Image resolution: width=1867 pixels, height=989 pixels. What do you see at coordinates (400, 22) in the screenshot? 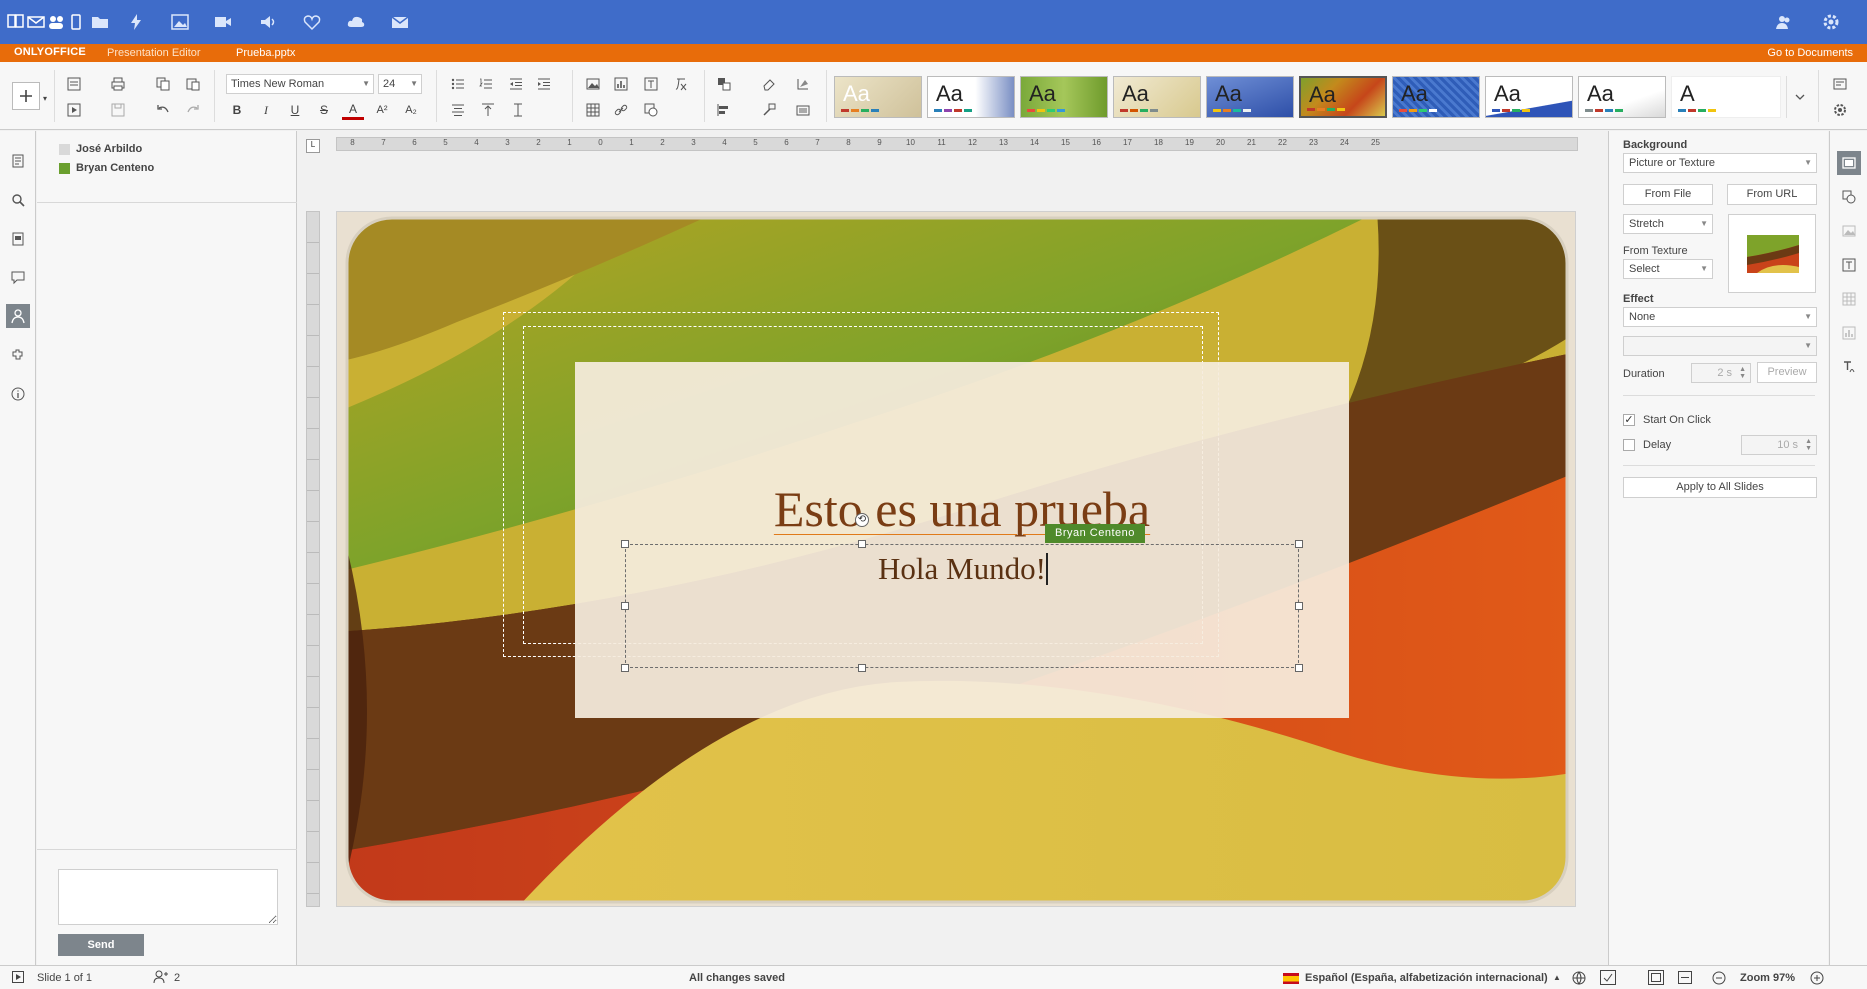
I see `envelope-icon` at bounding box center [400, 22].